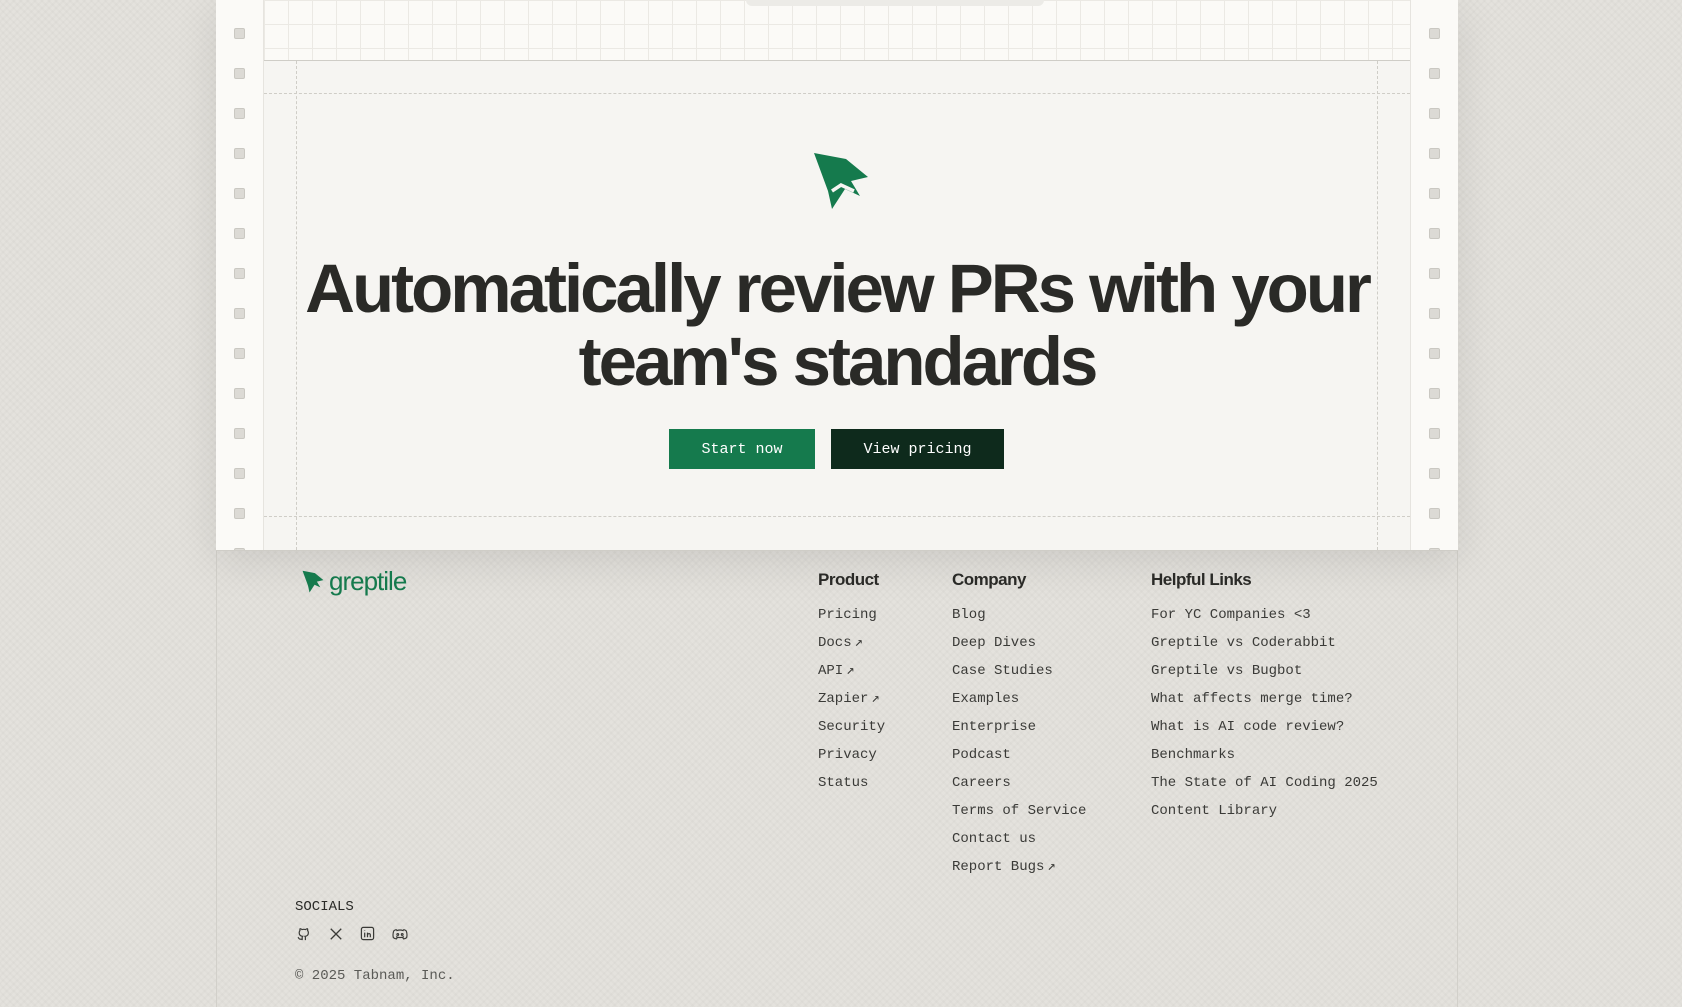 Image resolution: width=1682 pixels, height=1007 pixels. What do you see at coordinates (843, 783) in the screenshot?
I see `footer-link-label: Status` at bounding box center [843, 783].